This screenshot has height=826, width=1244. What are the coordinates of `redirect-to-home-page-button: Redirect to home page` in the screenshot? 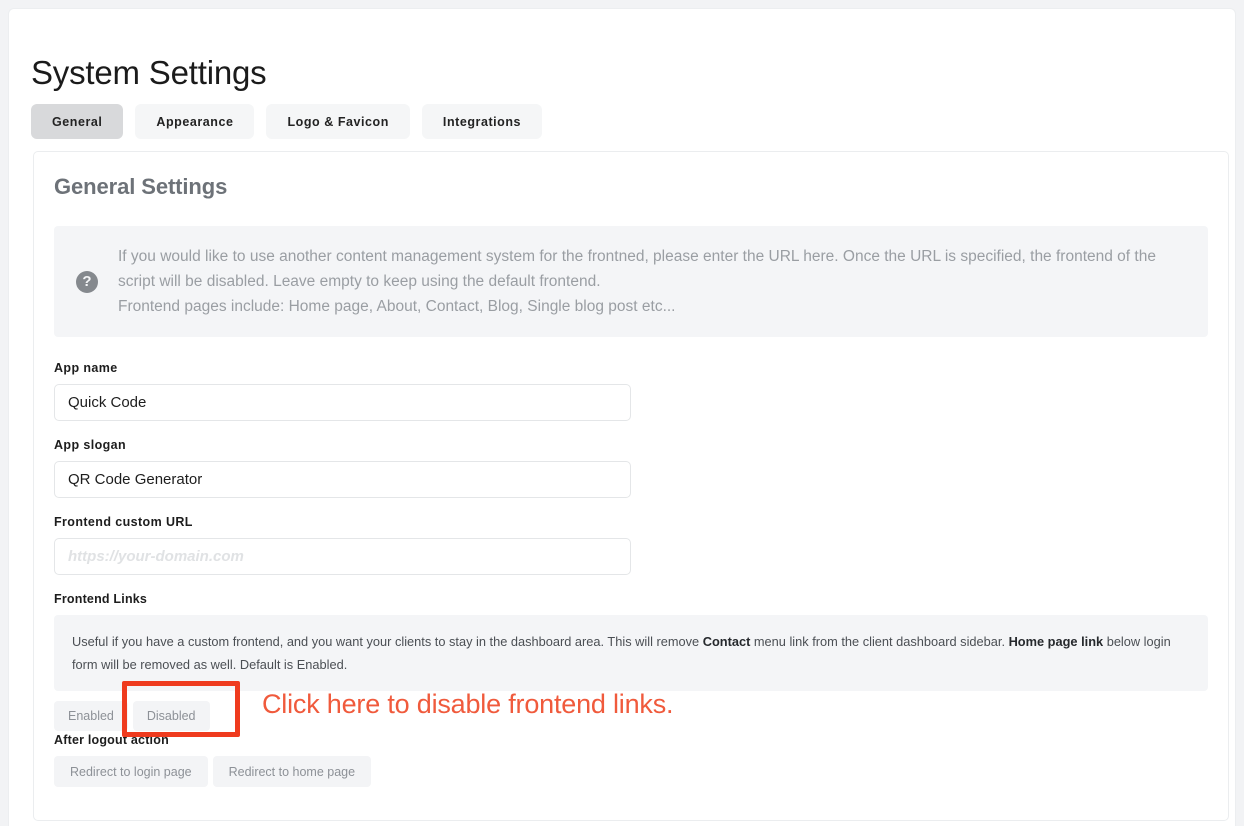 It's located at (292, 771).